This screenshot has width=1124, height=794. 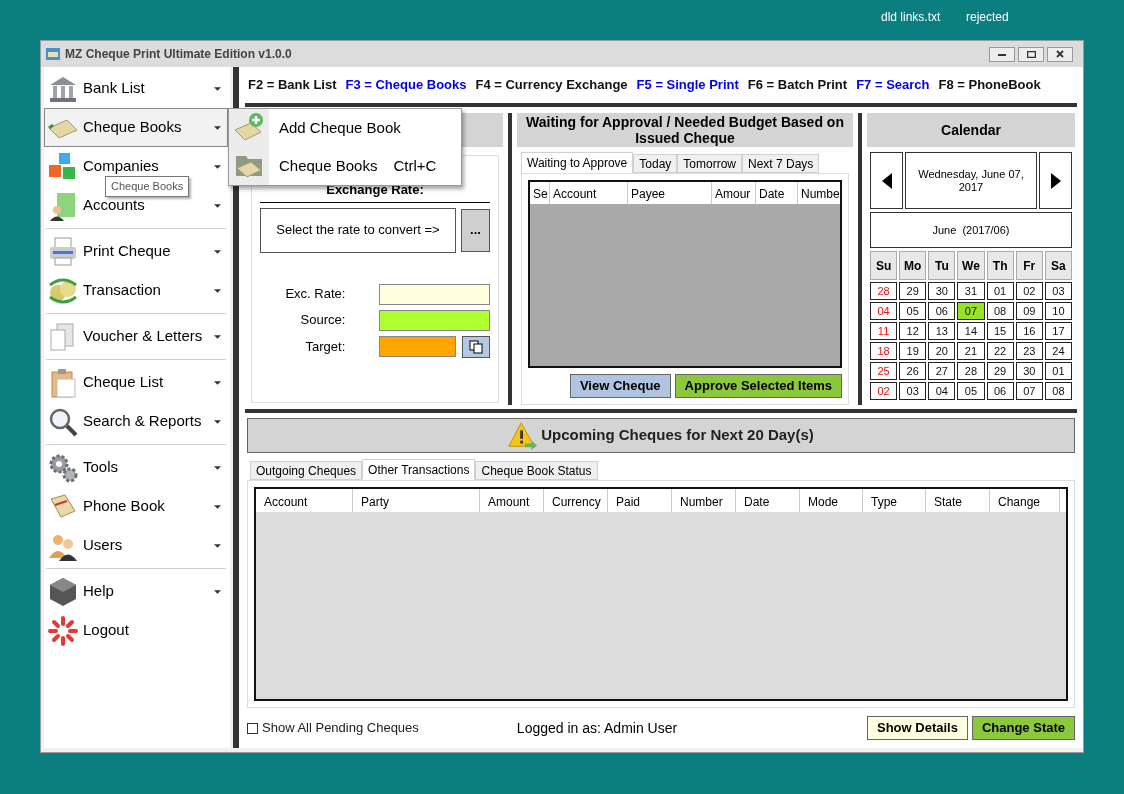 I want to click on weekday-header: Sa, so click(x=1058, y=265).